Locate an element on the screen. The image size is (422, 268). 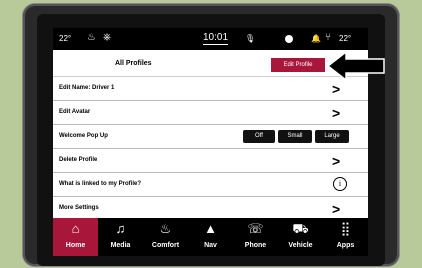
passenger-temperature: 22° is located at coordinates (345, 38).